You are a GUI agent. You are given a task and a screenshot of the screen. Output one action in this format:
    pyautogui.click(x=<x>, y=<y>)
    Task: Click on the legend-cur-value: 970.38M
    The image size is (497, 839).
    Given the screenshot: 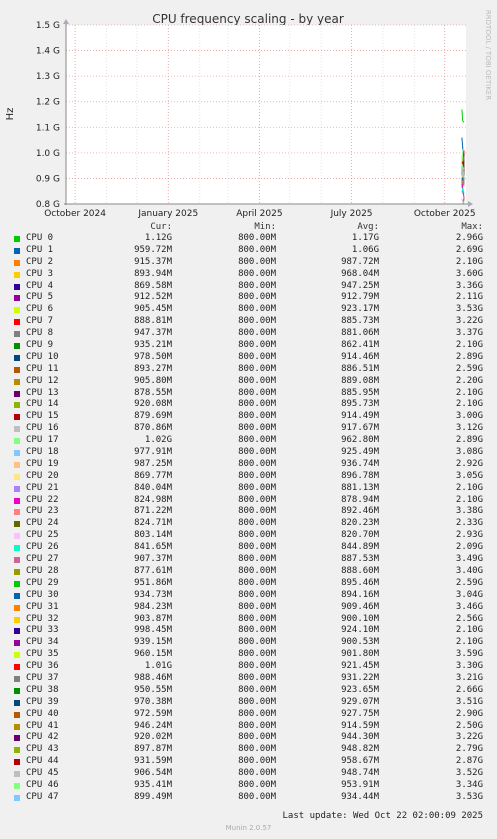 What is the action you would take?
    pyautogui.click(x=153, y=701)
    